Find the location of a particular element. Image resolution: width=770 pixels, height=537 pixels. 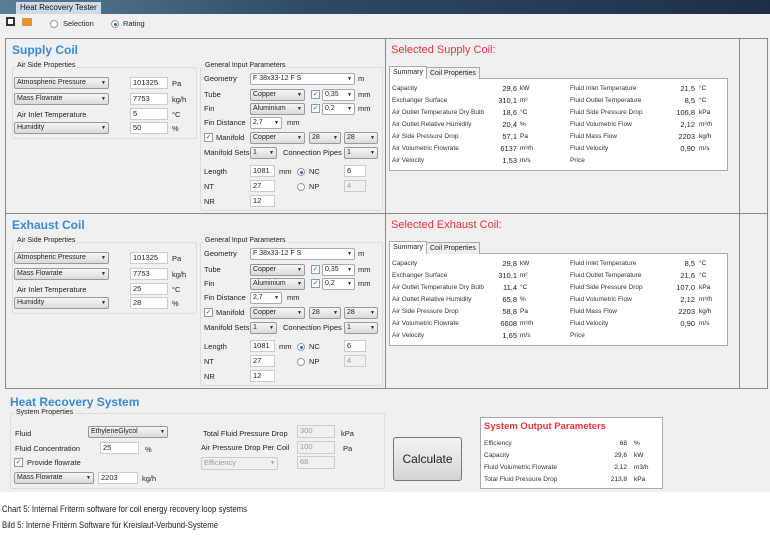

result-label: Fluid Volumetric Flow is located at coordinates (601, 299).